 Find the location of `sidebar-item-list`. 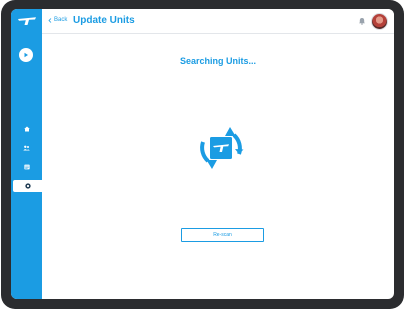

sidebar-item-list is located at coordinates (26, 167).